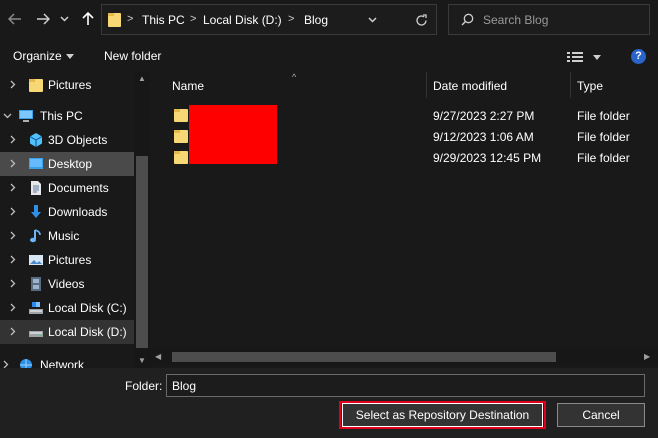  I want to click on arrow-up-icon, so click(88, 18).